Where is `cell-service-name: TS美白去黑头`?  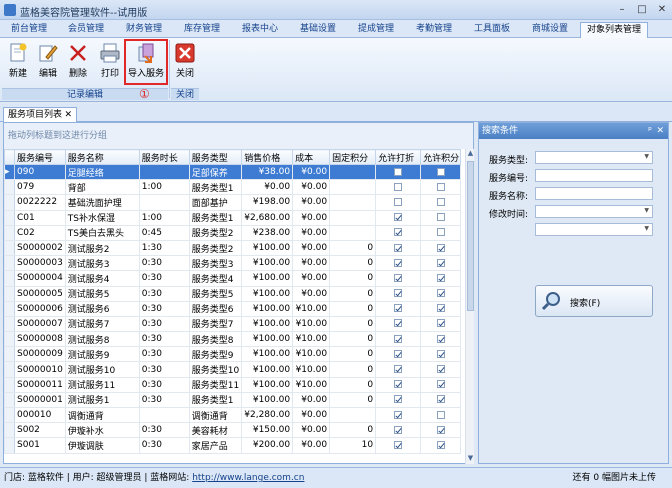
cell-service-name: TS美白去黑头 is located at coordinates (102, 232).